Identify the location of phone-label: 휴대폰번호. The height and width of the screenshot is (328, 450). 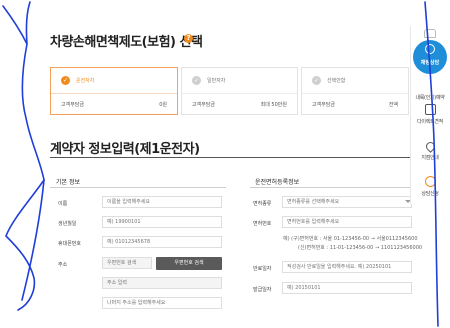
(70, 244).